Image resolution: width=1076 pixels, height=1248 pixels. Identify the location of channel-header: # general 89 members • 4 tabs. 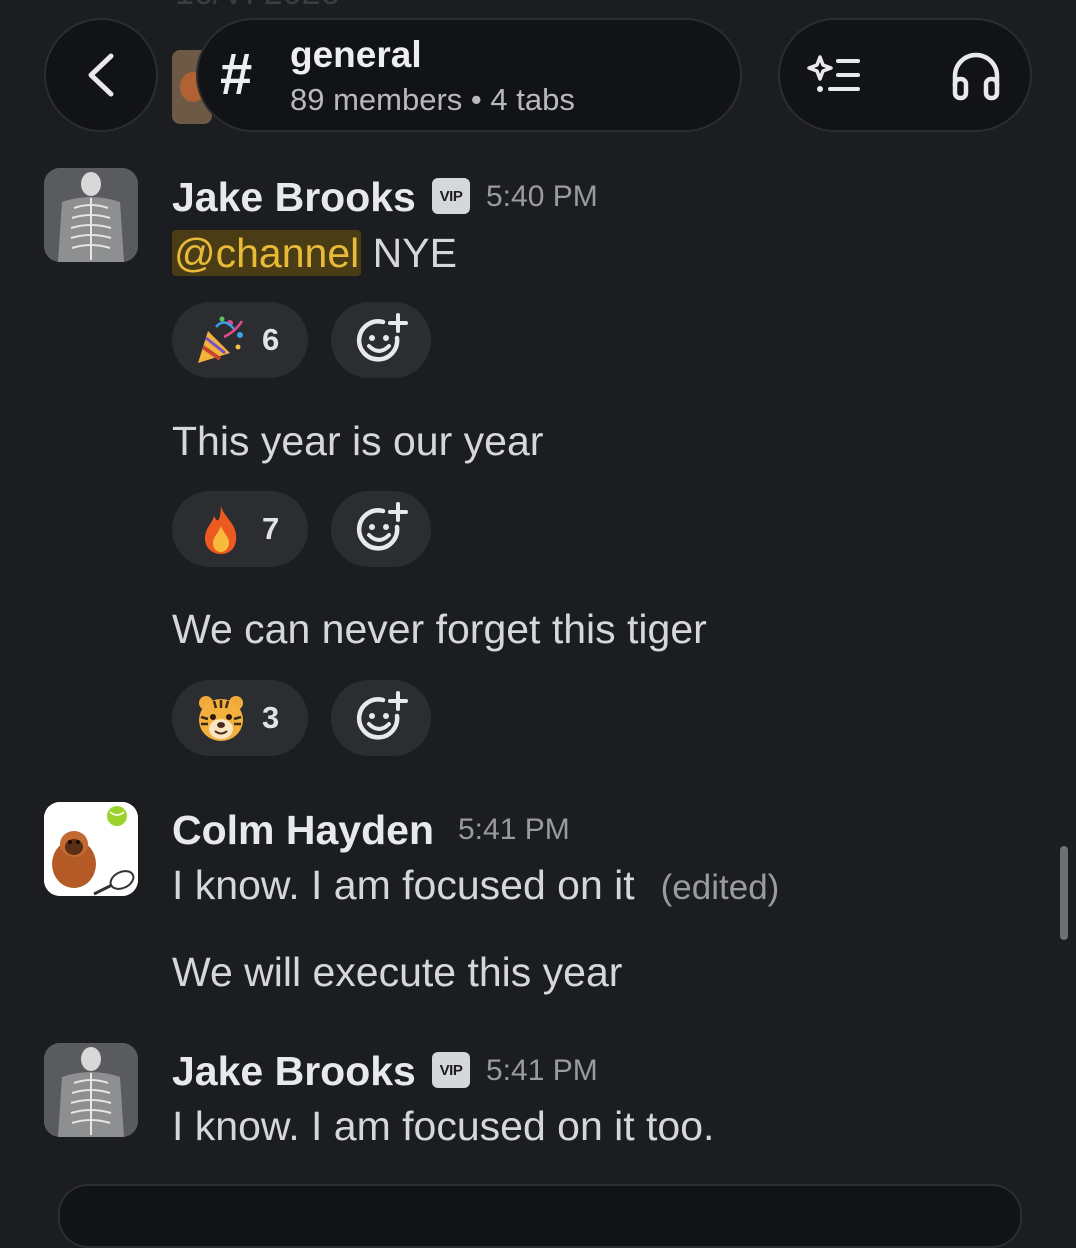
(469, 75).